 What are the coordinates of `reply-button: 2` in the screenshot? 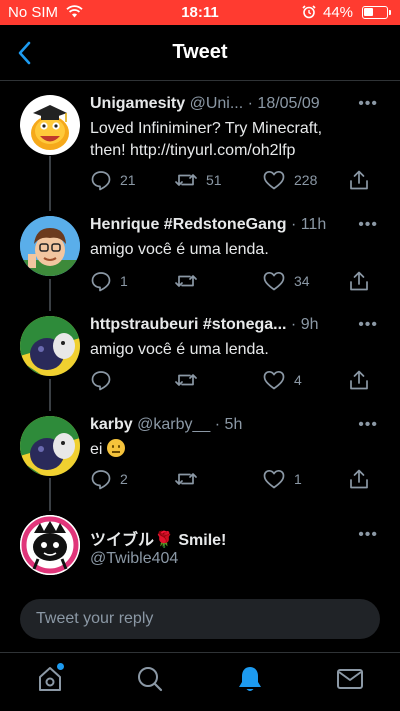 It's located at (109, 479).